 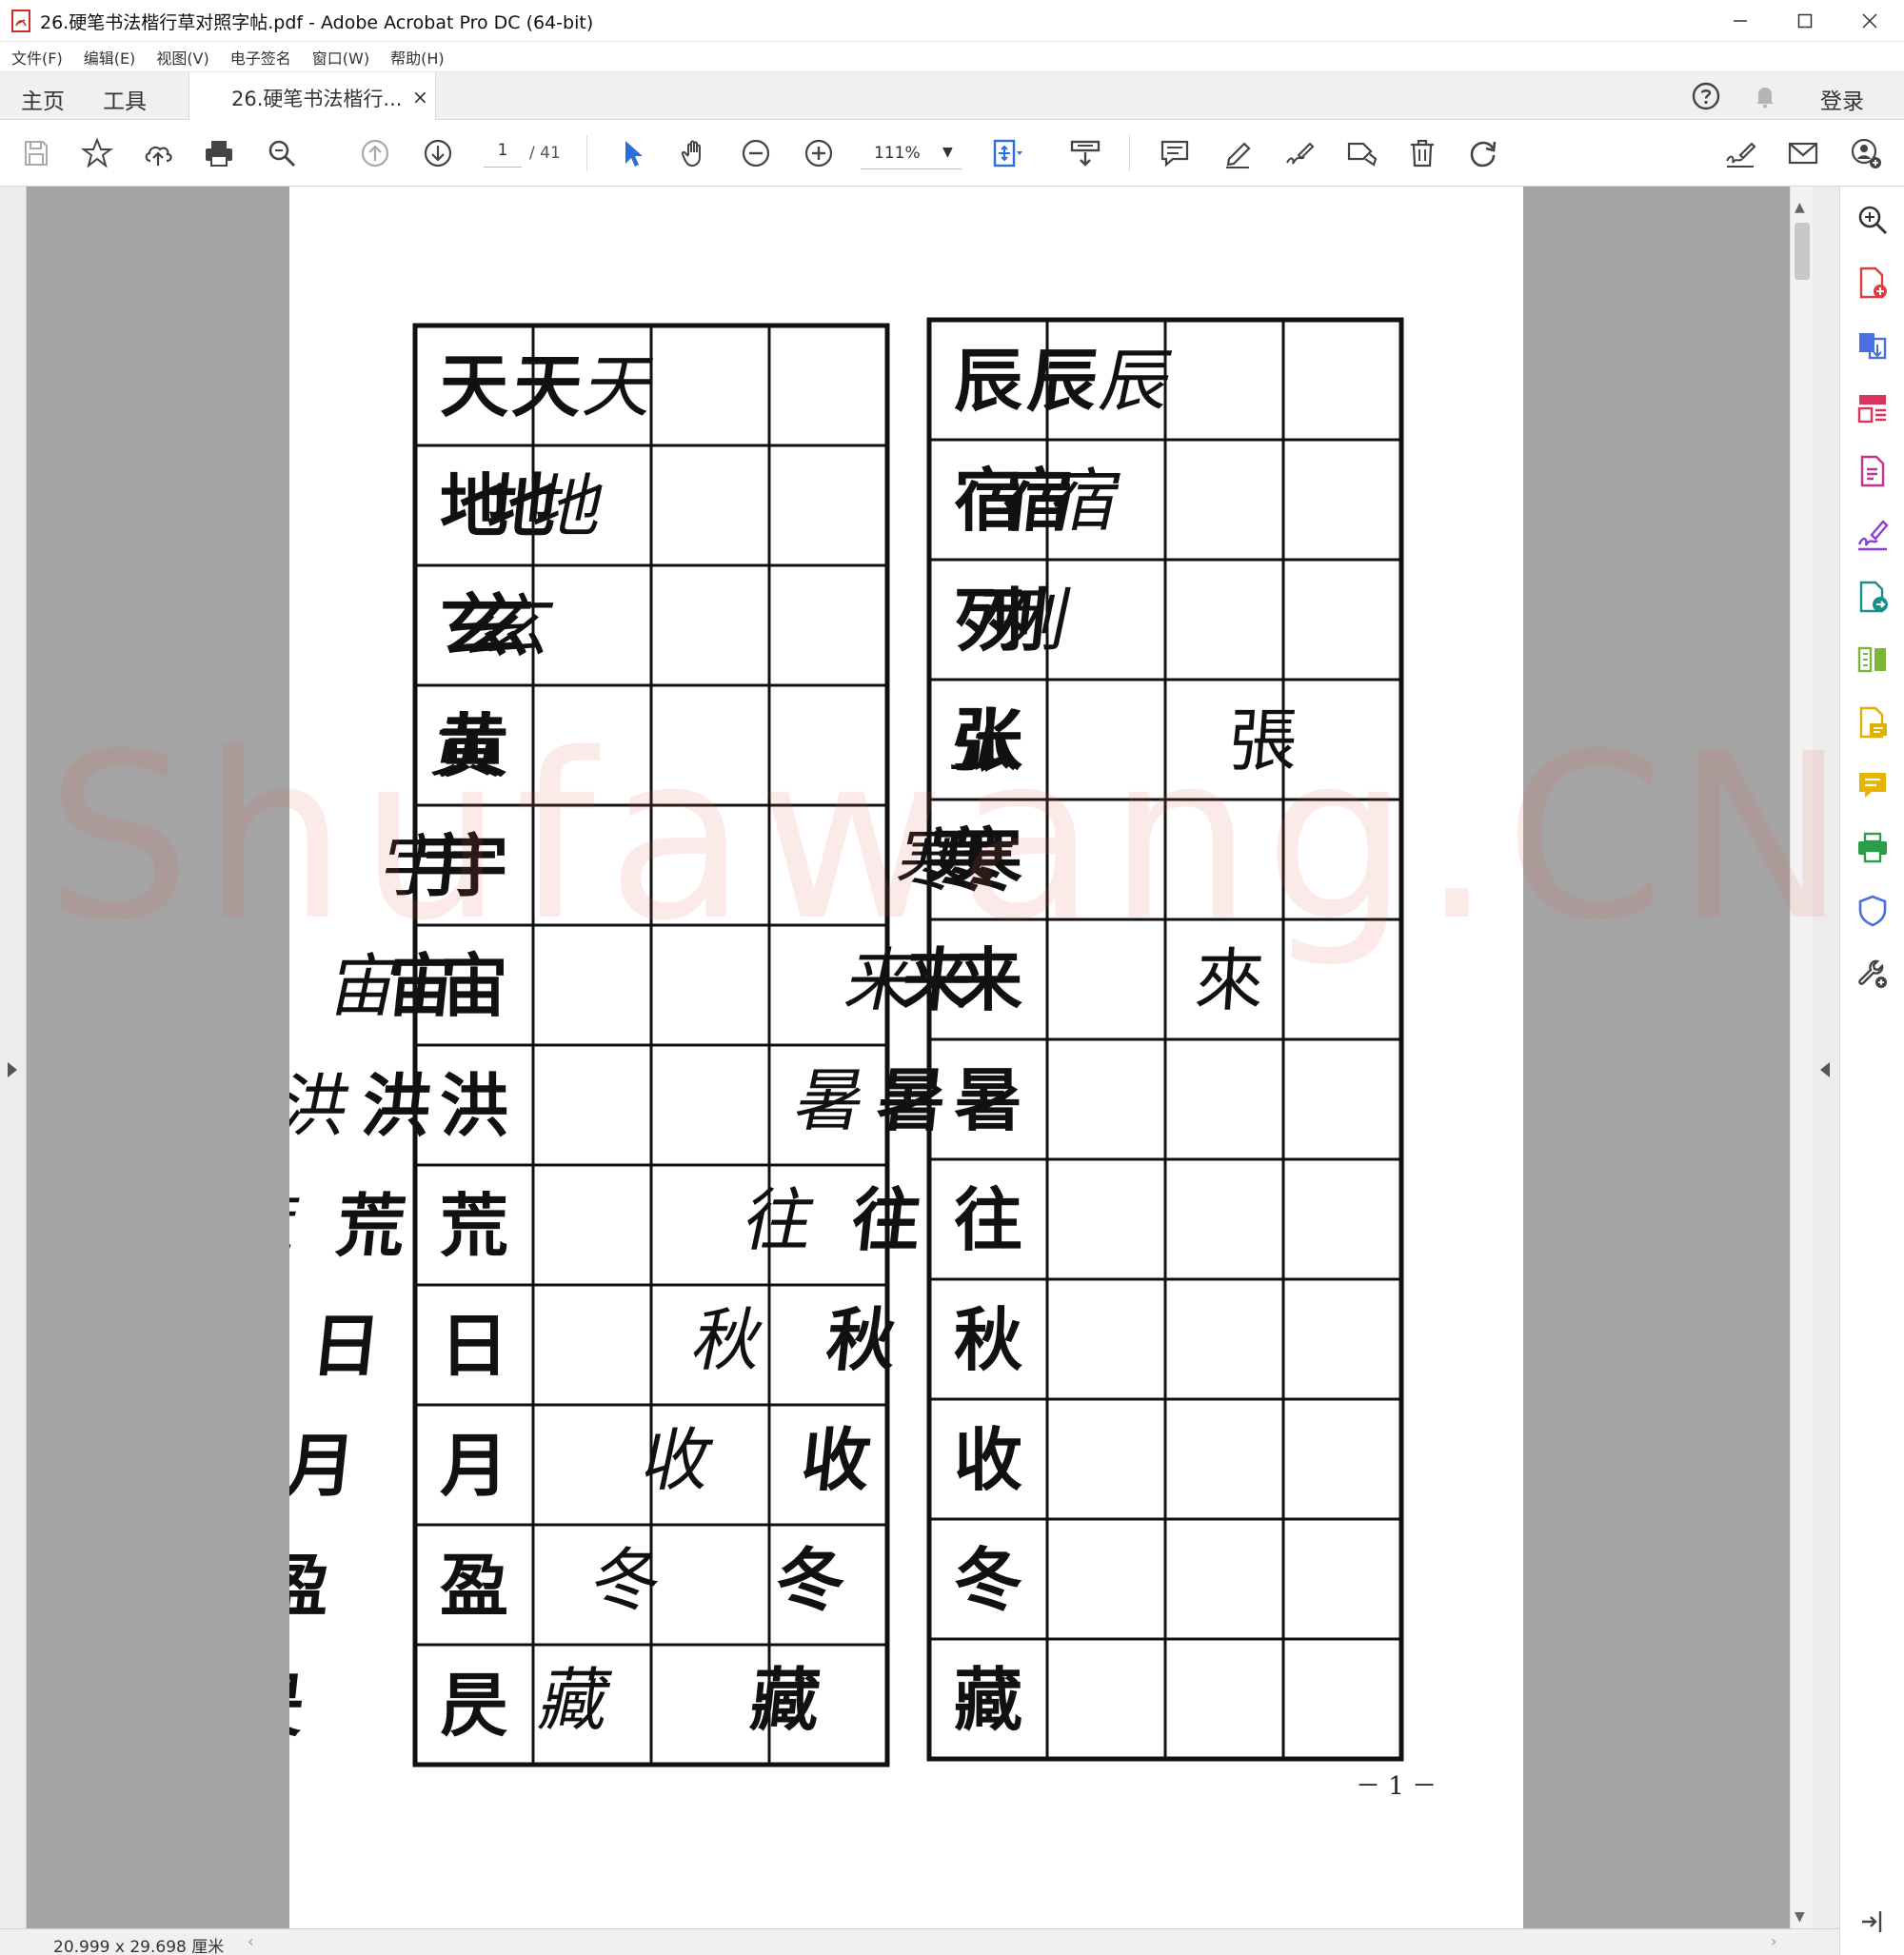 I want to click on highlighter-icon, so click(x=1238, y=155).